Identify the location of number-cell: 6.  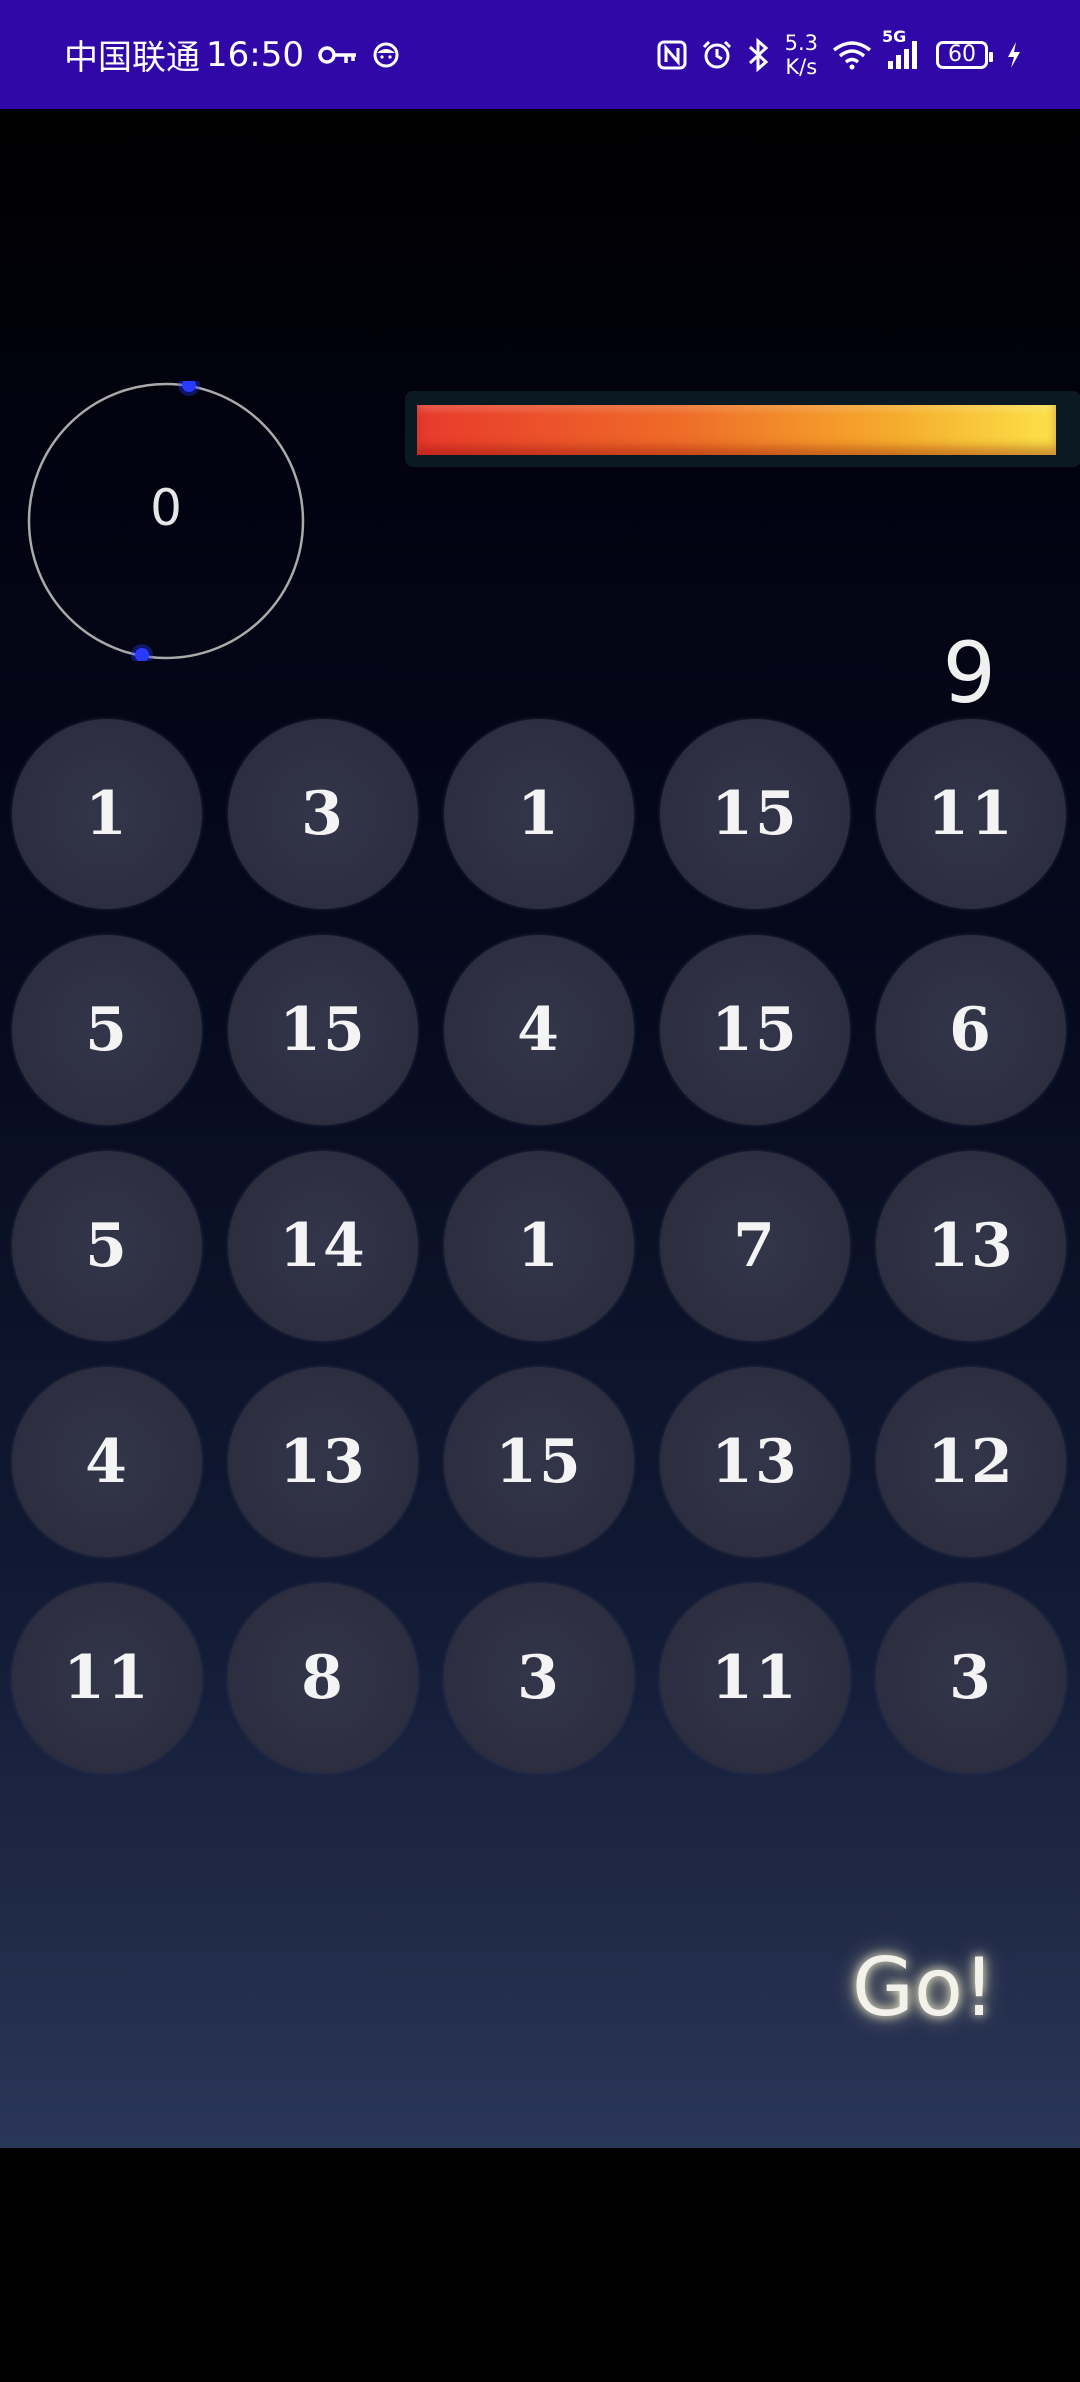
(971, 1030).